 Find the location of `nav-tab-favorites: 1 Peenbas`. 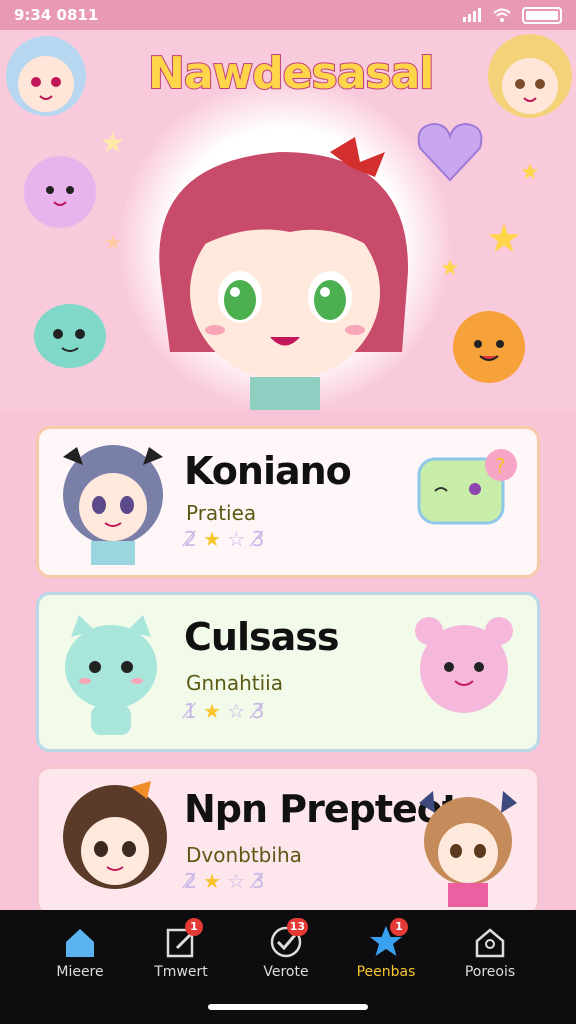

nav-tab-favorites: 1 Peenbas is located at coordinates (386, 949).